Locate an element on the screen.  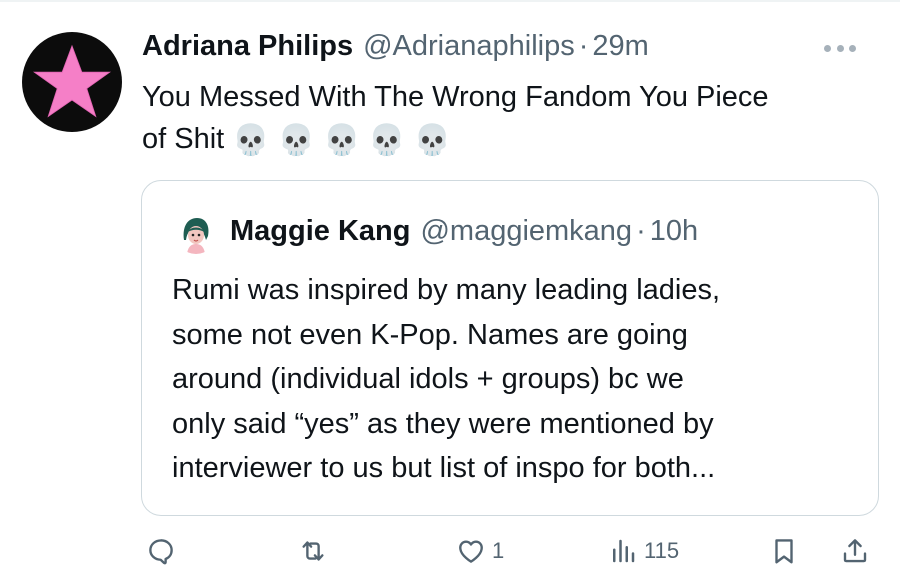
share-button is located at coordinates (855, 551).